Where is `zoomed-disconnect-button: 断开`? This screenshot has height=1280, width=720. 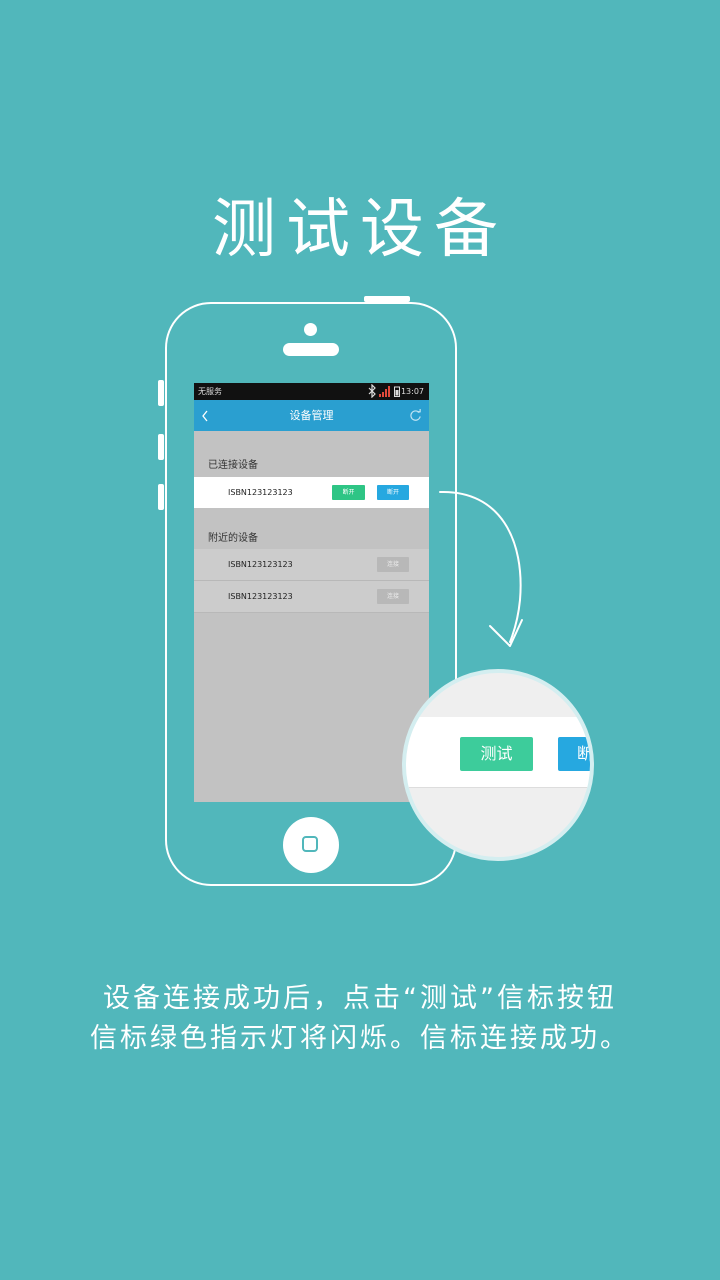 zoomed-disconnect-button: 断开 is located at coordinates (574, 754).